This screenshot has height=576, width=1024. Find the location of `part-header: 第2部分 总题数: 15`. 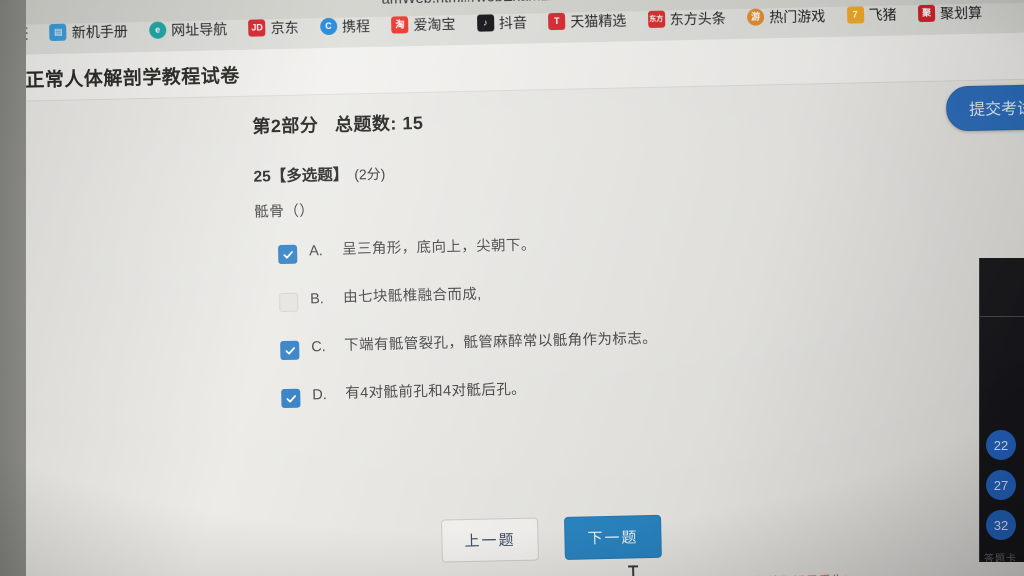

part-header: 第2部分 总题数: 15 is located at coordinates (338, 124).